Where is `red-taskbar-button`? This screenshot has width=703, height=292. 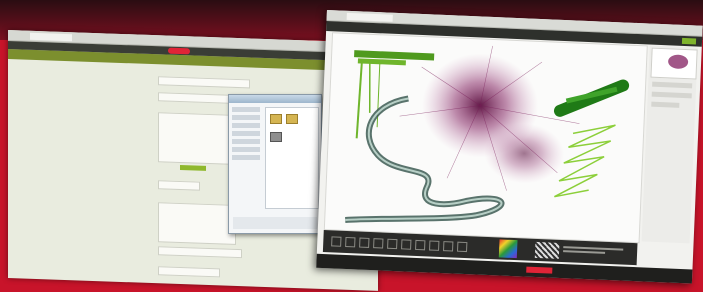
red-taskbar-button is located at coordinates (539, 270).